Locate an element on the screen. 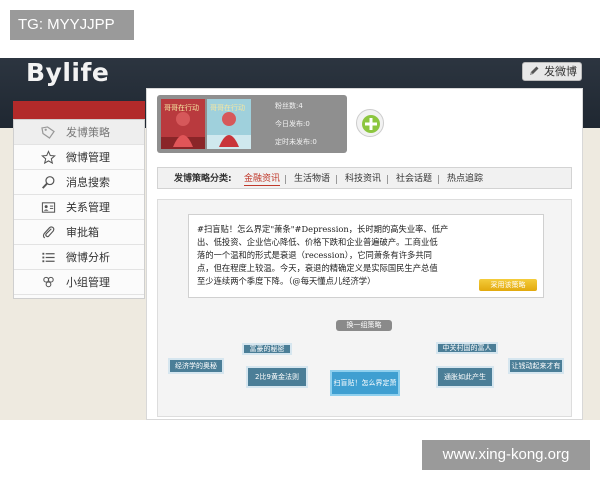 The image size is (600, 480). sidebar-item-label: 关系管理 is located at coordinates (88, 207).